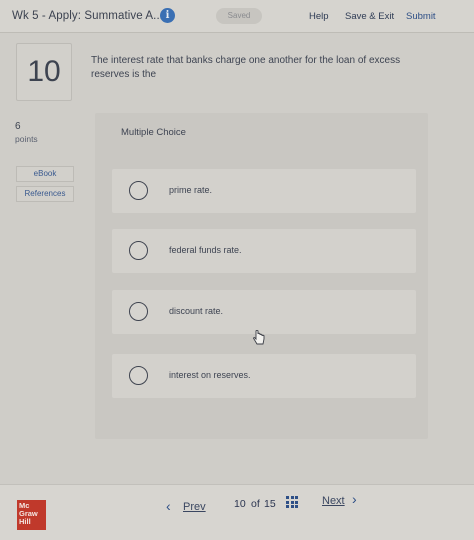 This screenshot has height=540, width=474. Describe the element at coordinates (153, 132) in the screenshot. I see `question-type-label: Multiple Choice` at that location.